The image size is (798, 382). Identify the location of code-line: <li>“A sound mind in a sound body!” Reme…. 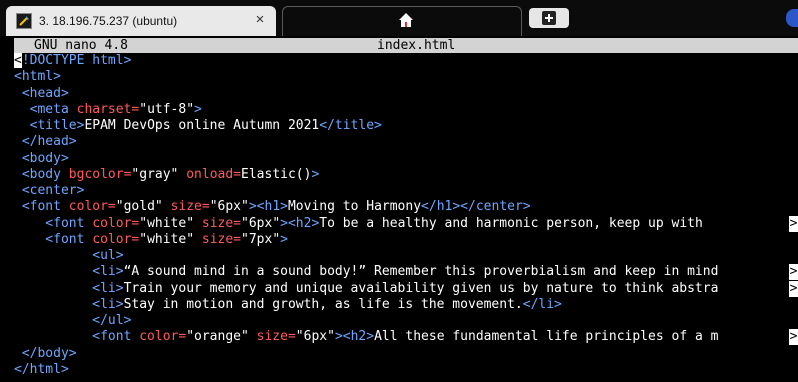
(406, 272).